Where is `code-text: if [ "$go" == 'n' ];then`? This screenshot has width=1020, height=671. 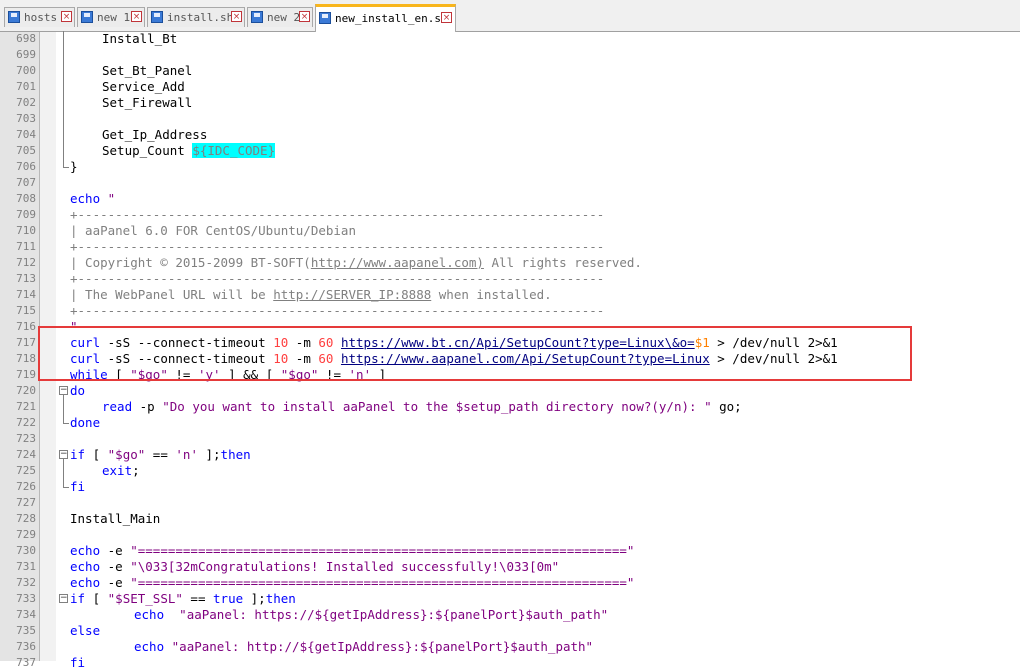
code-text: if [ "$go" == 'n' ];then is located at coordinates (160, 455).